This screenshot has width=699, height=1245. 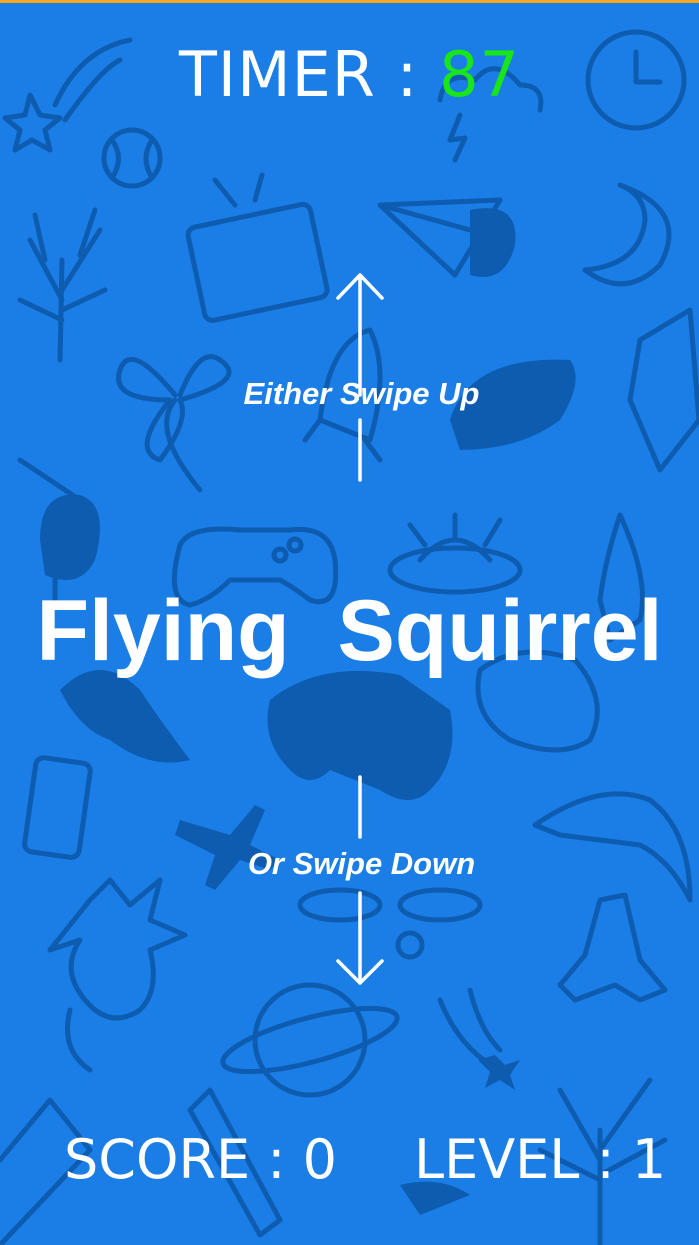 What do you see at coordinates (257, 247) in the screenshot?
I see `tv-doodle` at bounding box center [257, 247].